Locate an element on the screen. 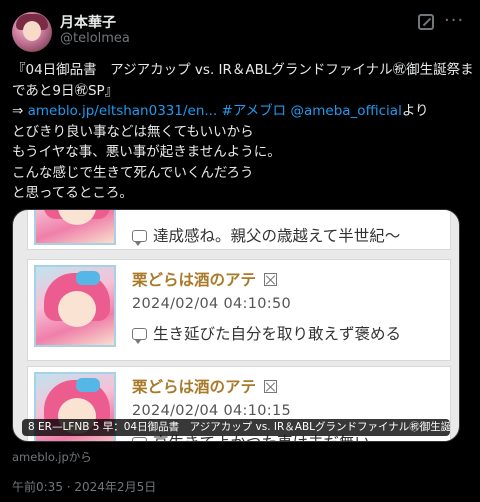 This screenshot has height=502, width=480. entry-comment: 生き延びた自分を取り敢えず褒める is located at coordinates (266, 333).